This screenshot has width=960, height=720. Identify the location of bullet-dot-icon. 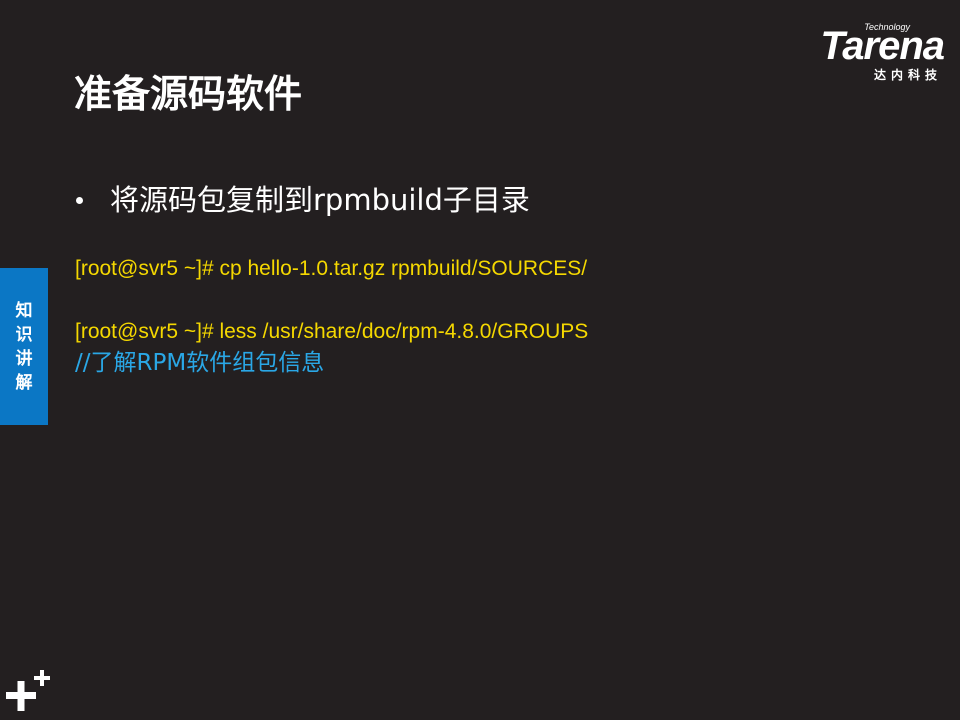
(79, 200).